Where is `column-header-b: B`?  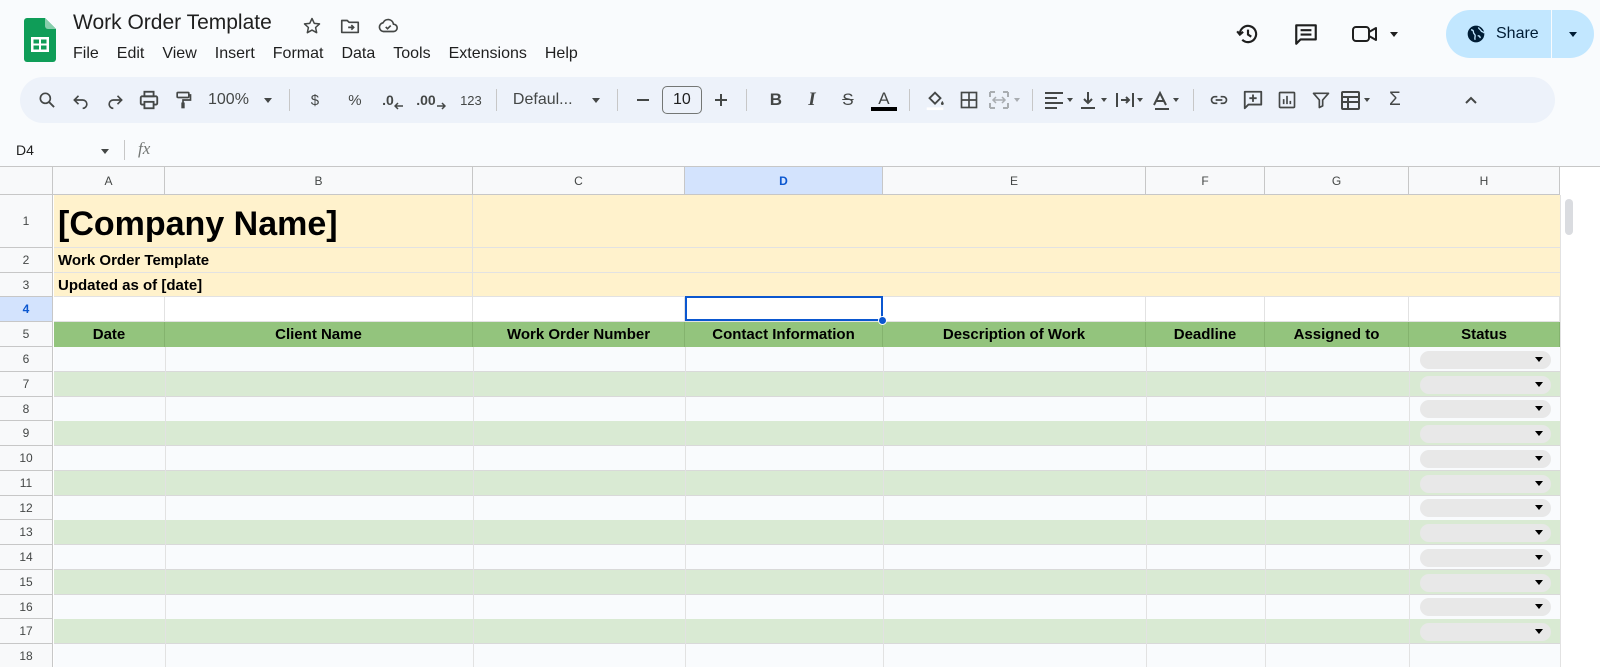
column-header-b: B is located at coordinates (319, 181).